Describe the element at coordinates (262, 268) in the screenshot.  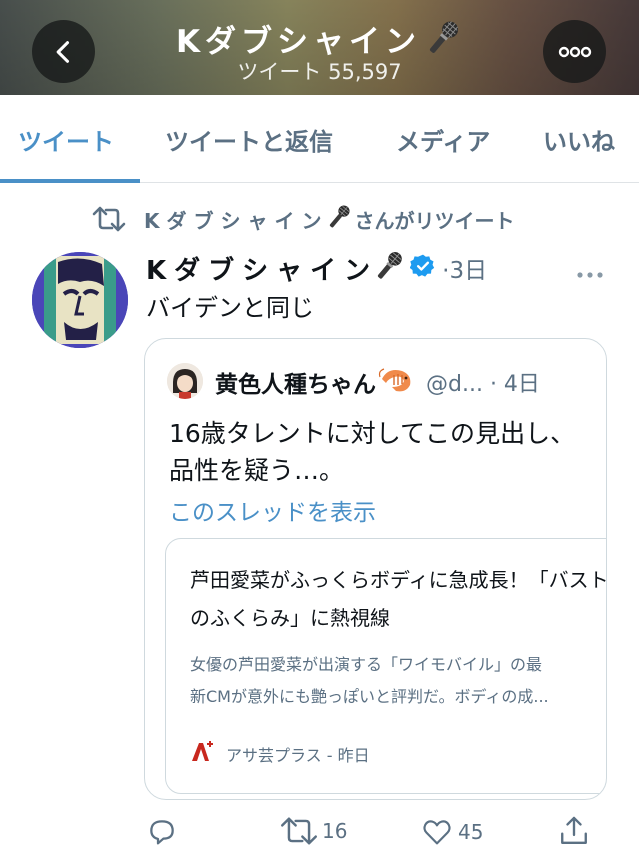
I see `tweet-author-name: Kダブシャイン` at that location.